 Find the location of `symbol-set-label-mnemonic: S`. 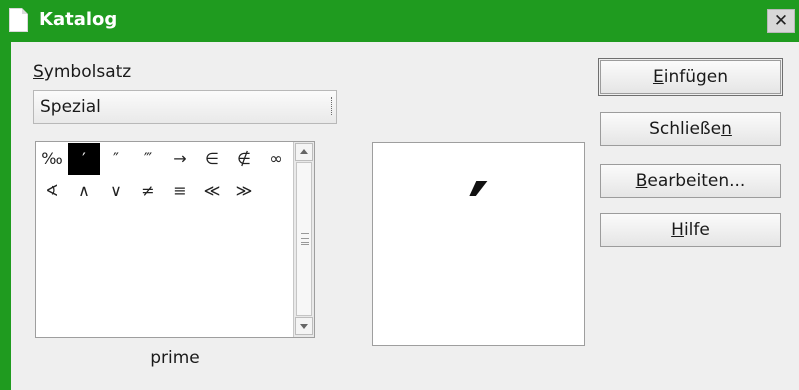

symbol-set-label-mnemonic: S is located at coordinates (38, 72).